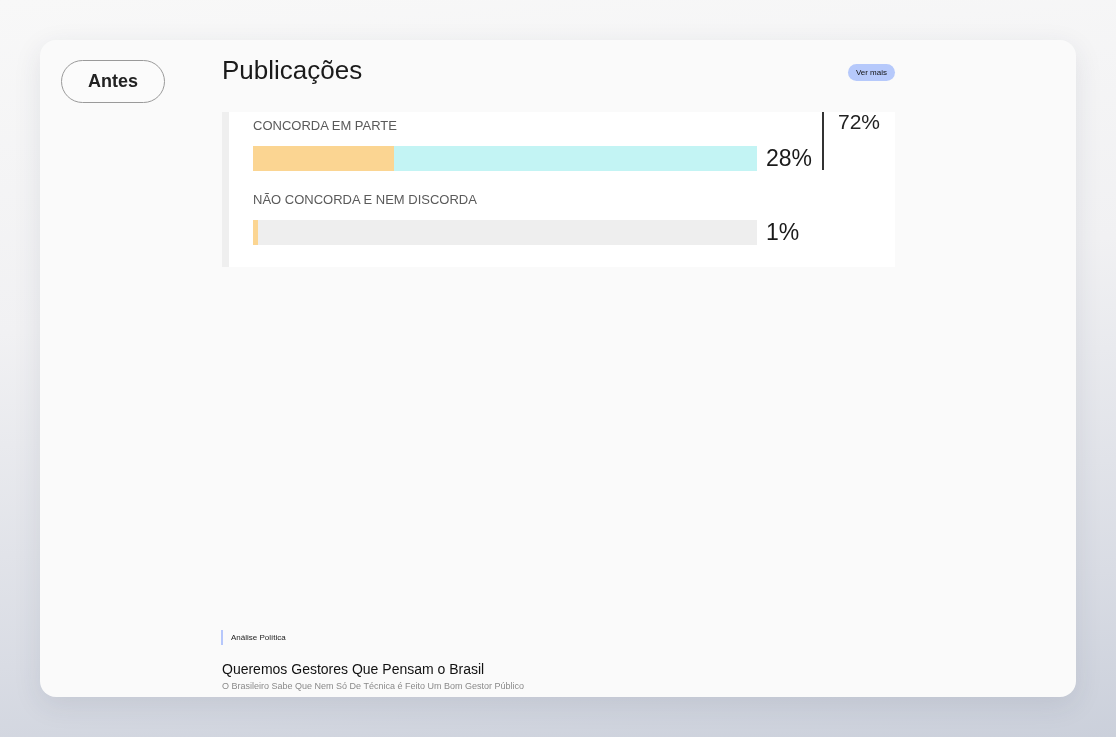  What do you see at coordinates (113, 81) in the screenshot?
I see `back-button: Antes` at bounding box center [113, 81].